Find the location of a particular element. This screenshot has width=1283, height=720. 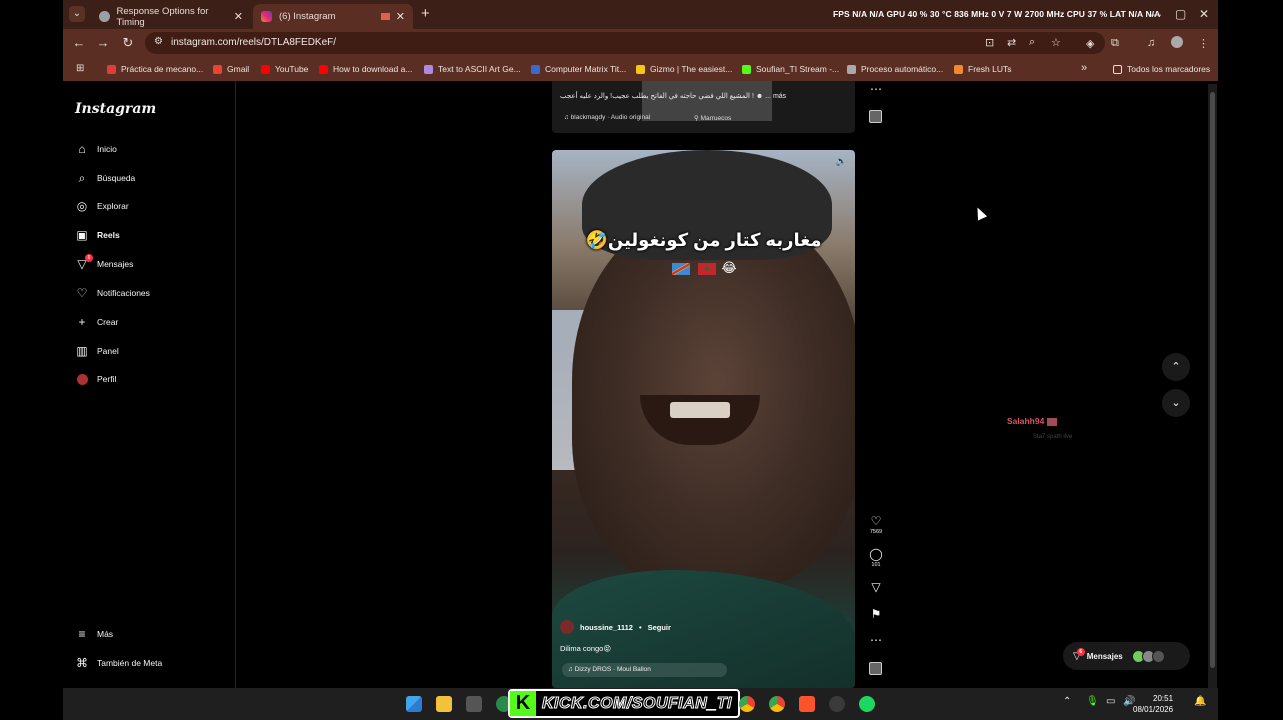

spotify-icon is located at coordinates (867, 704).